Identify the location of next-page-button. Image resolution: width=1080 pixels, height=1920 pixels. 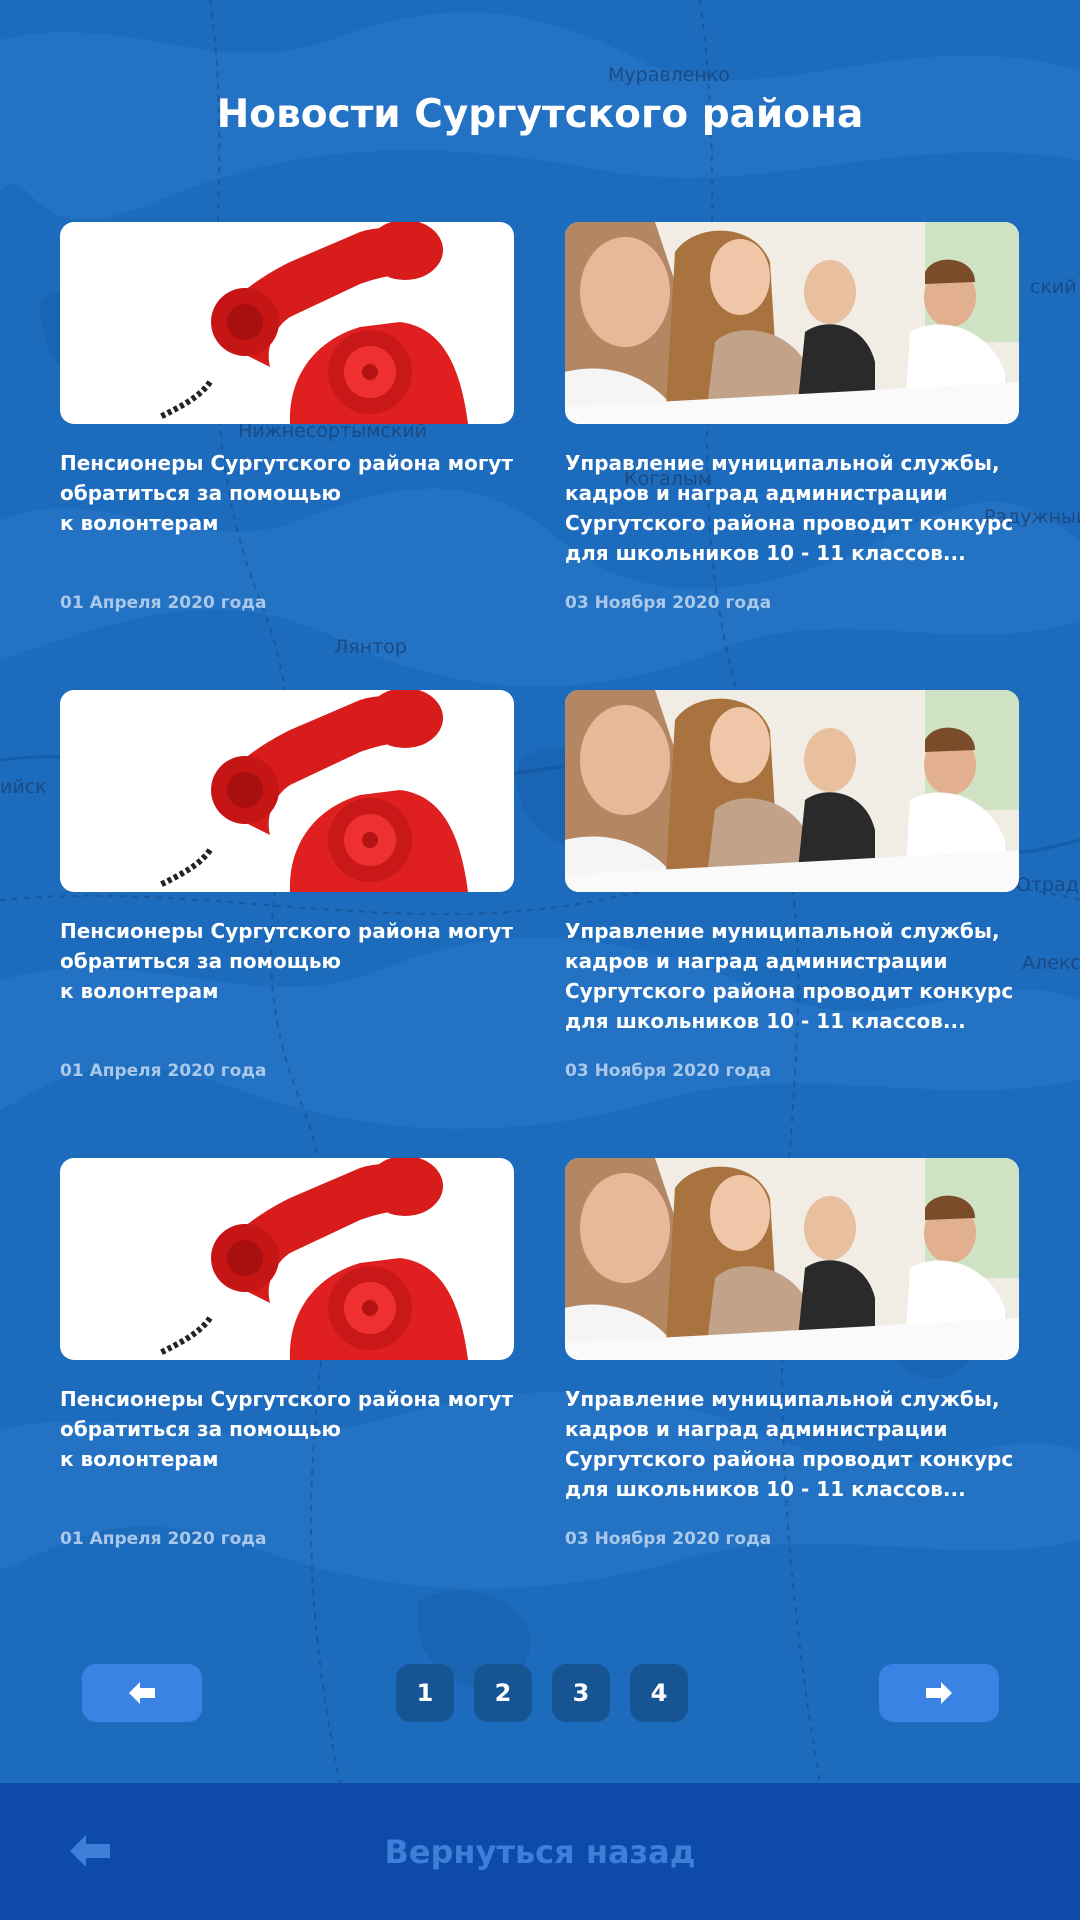
(939, 1693).